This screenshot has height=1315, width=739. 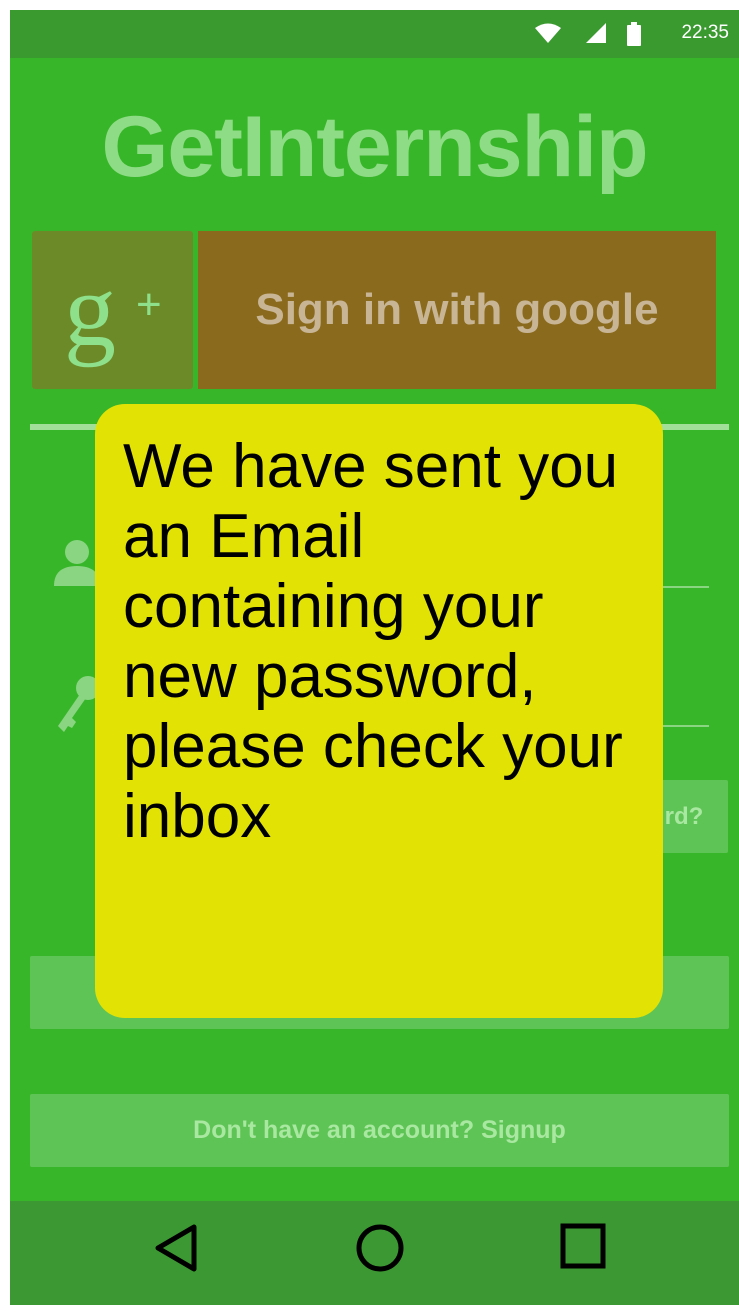 I want to click on signal-icon, so click(x=596, y=33).